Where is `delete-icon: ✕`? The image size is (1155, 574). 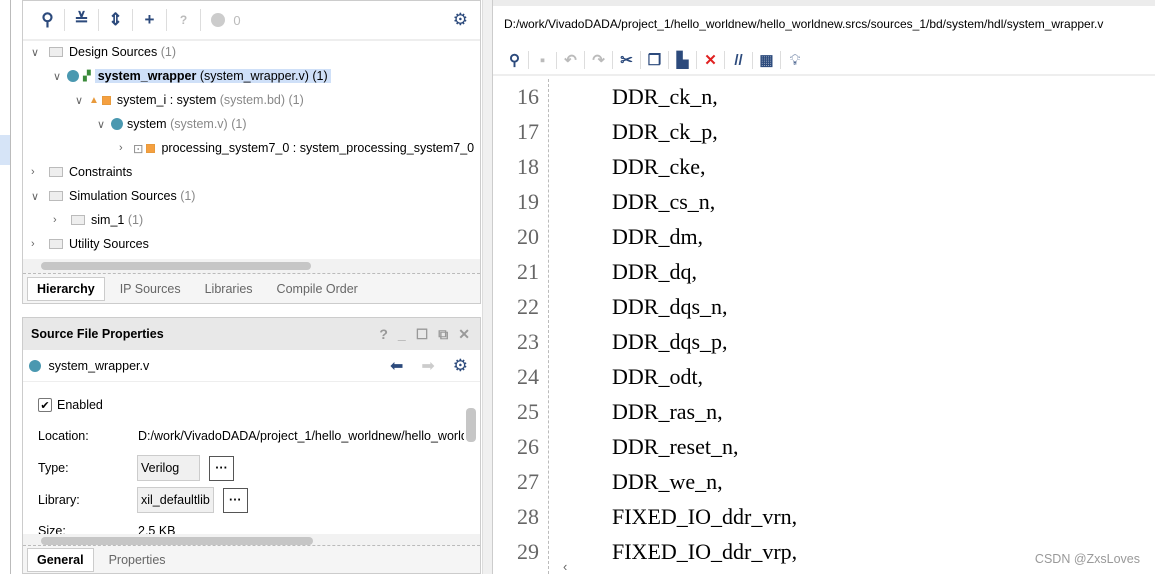
delete-icon: ✕ is located at coordinates (711, 60).